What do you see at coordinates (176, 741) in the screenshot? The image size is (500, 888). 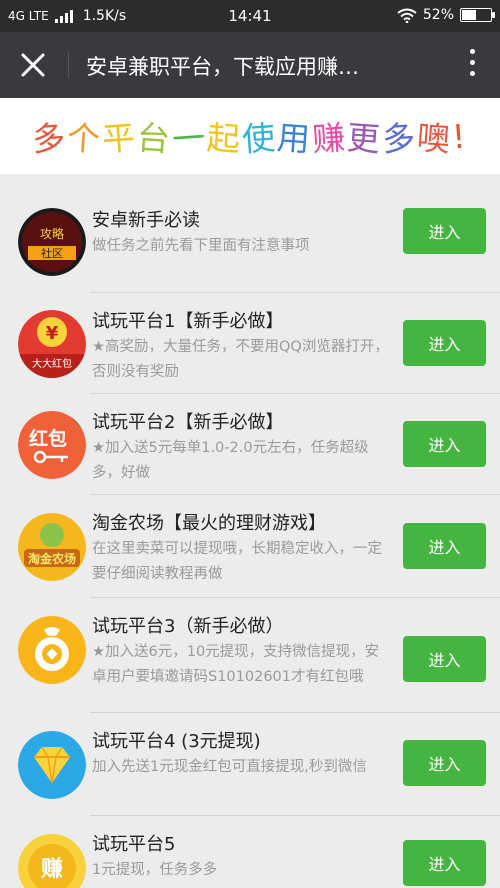 I see `item-title: 试玩平台4 (3元提现)` at bounding box center [176, 741].